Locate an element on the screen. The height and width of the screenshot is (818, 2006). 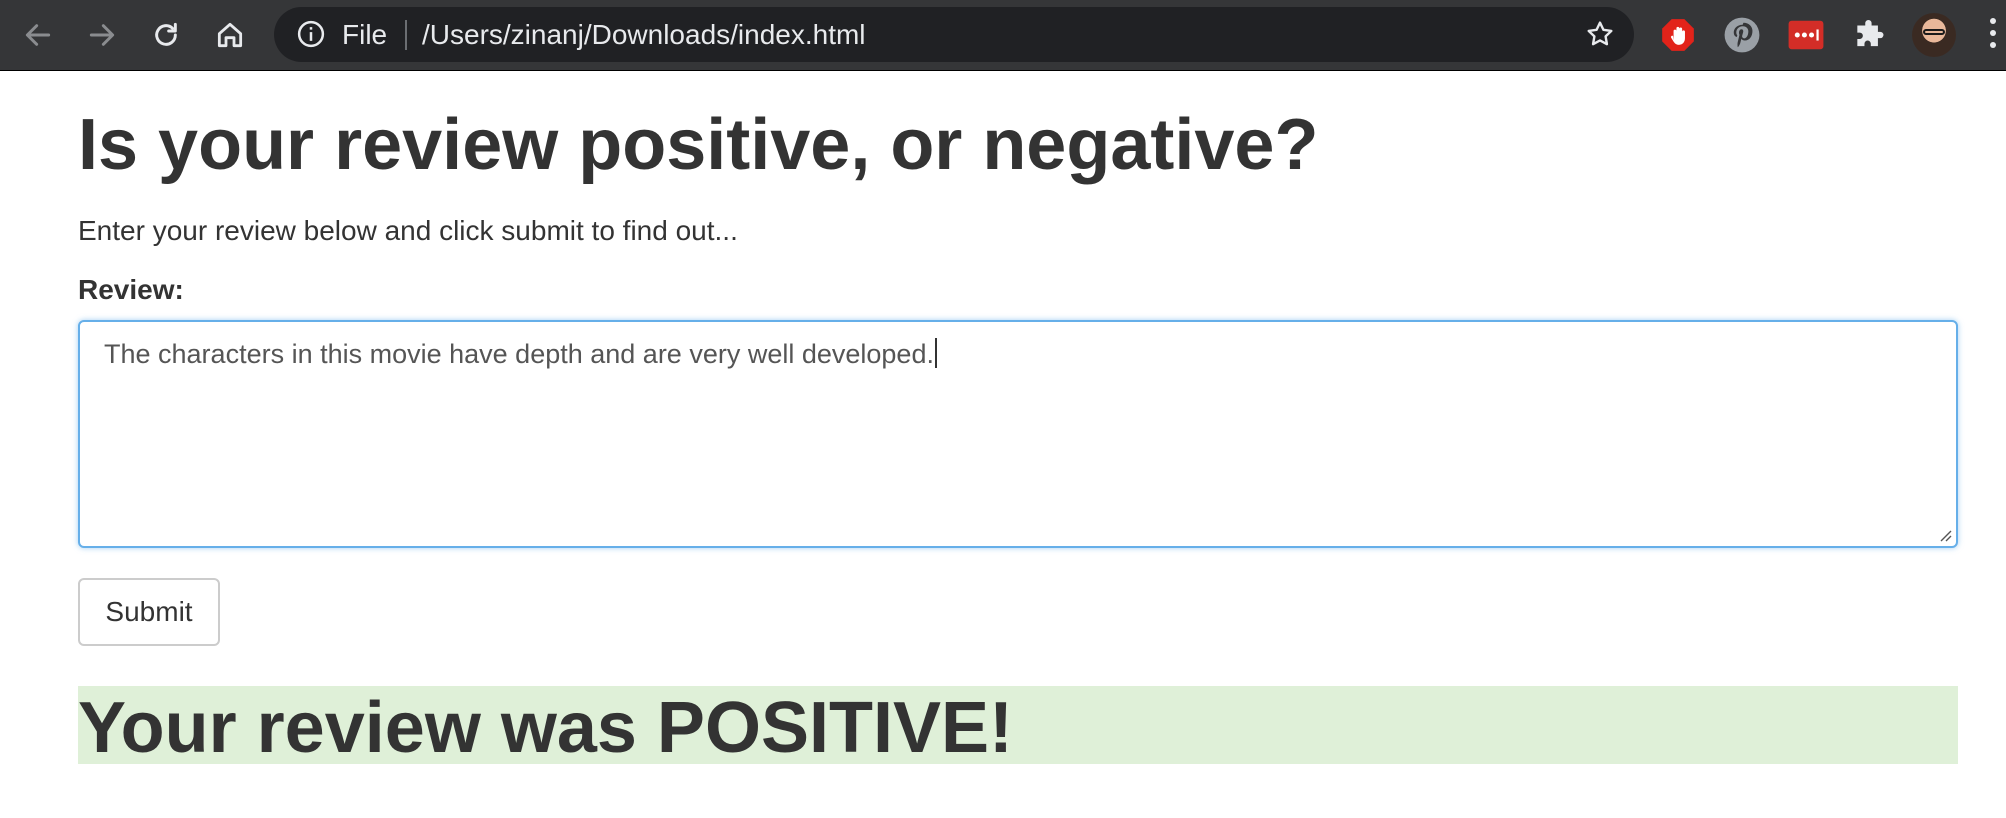
home-button is located at coordinates (230, 35).